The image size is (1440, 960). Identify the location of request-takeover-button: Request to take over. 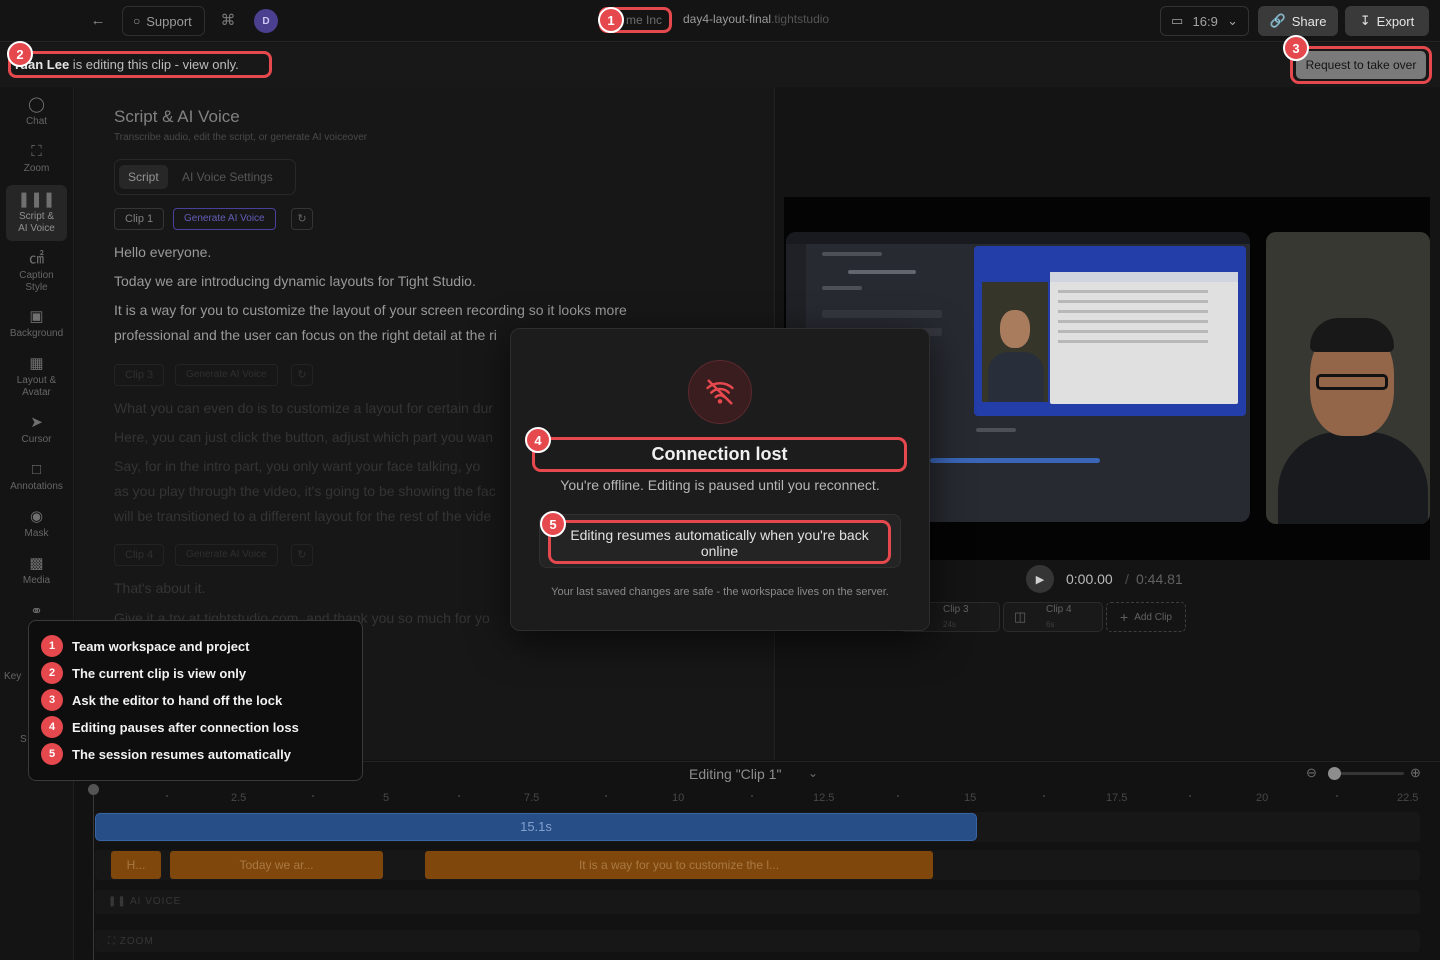
(1361, 65).